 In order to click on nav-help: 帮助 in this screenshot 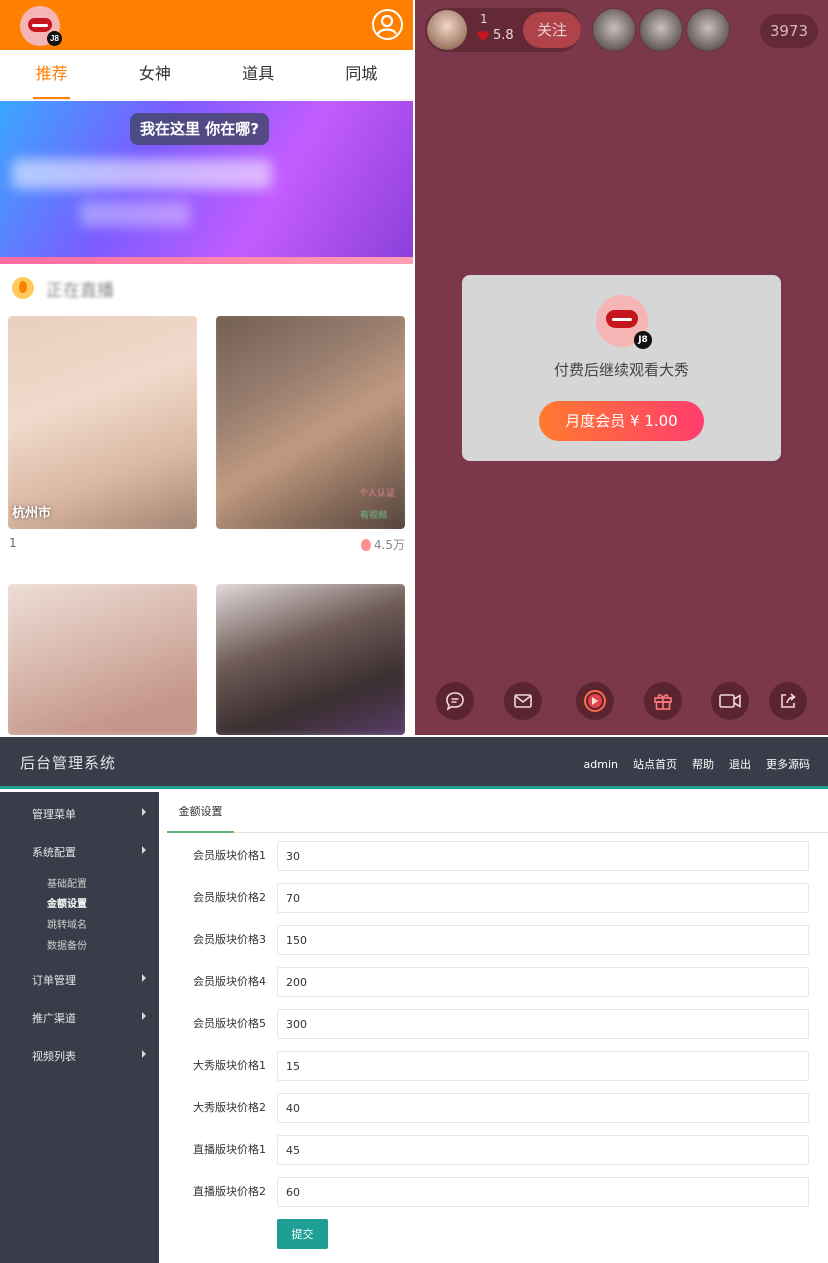, I will do `click(703, 764)`.